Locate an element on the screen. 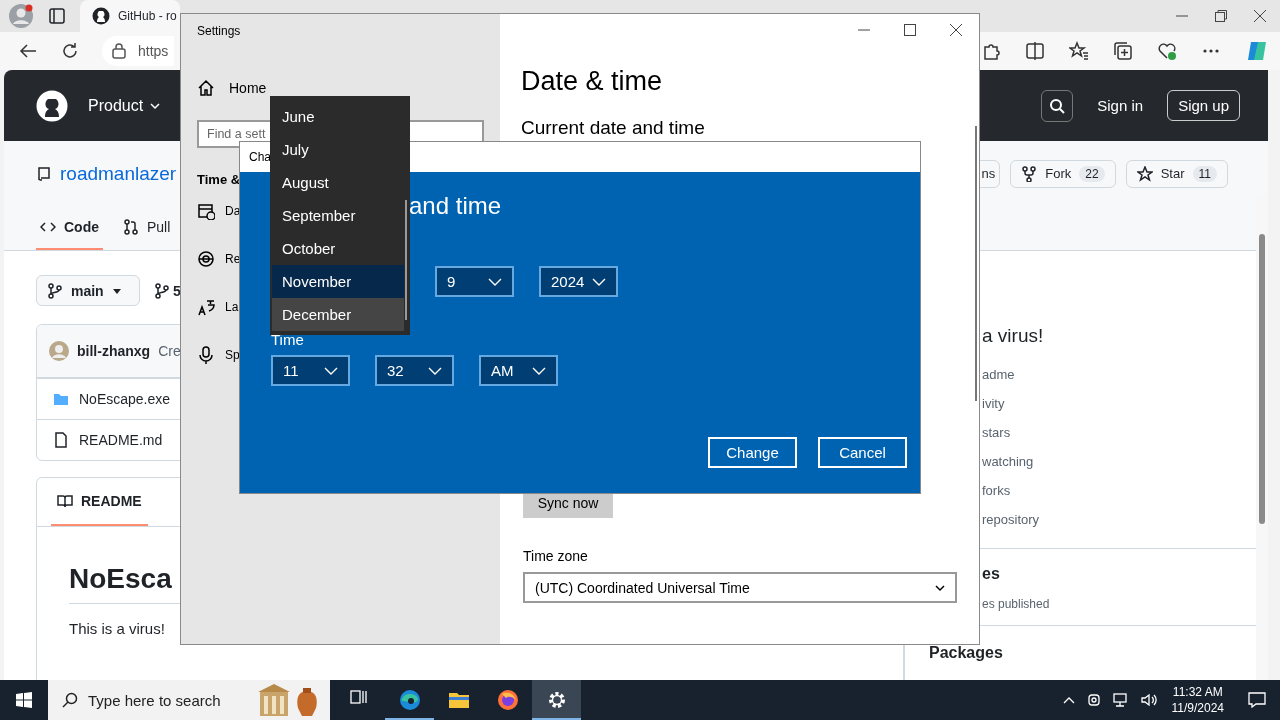 The image size is (1280, 720). packages-heading: Packages is located at coordinates (966, 653).